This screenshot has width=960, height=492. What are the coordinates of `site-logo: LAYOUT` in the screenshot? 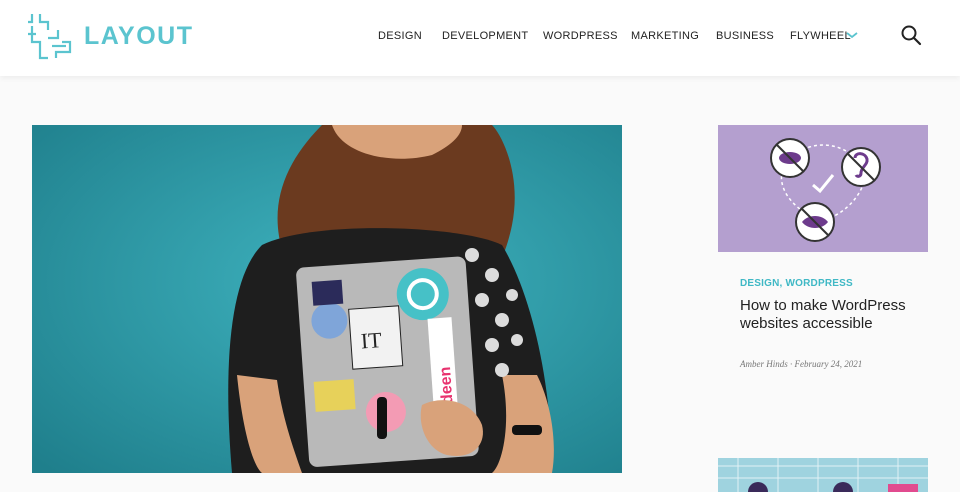 It's located at (109, 36).